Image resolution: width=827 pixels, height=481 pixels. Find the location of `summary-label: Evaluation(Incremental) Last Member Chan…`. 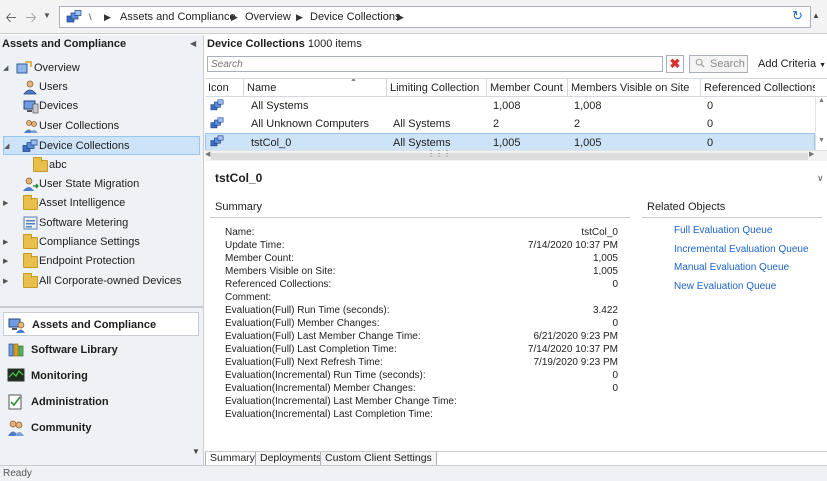

summary-label: Evaluation(Incremental) Last Member Chan… is located at coordinates (341, 401).